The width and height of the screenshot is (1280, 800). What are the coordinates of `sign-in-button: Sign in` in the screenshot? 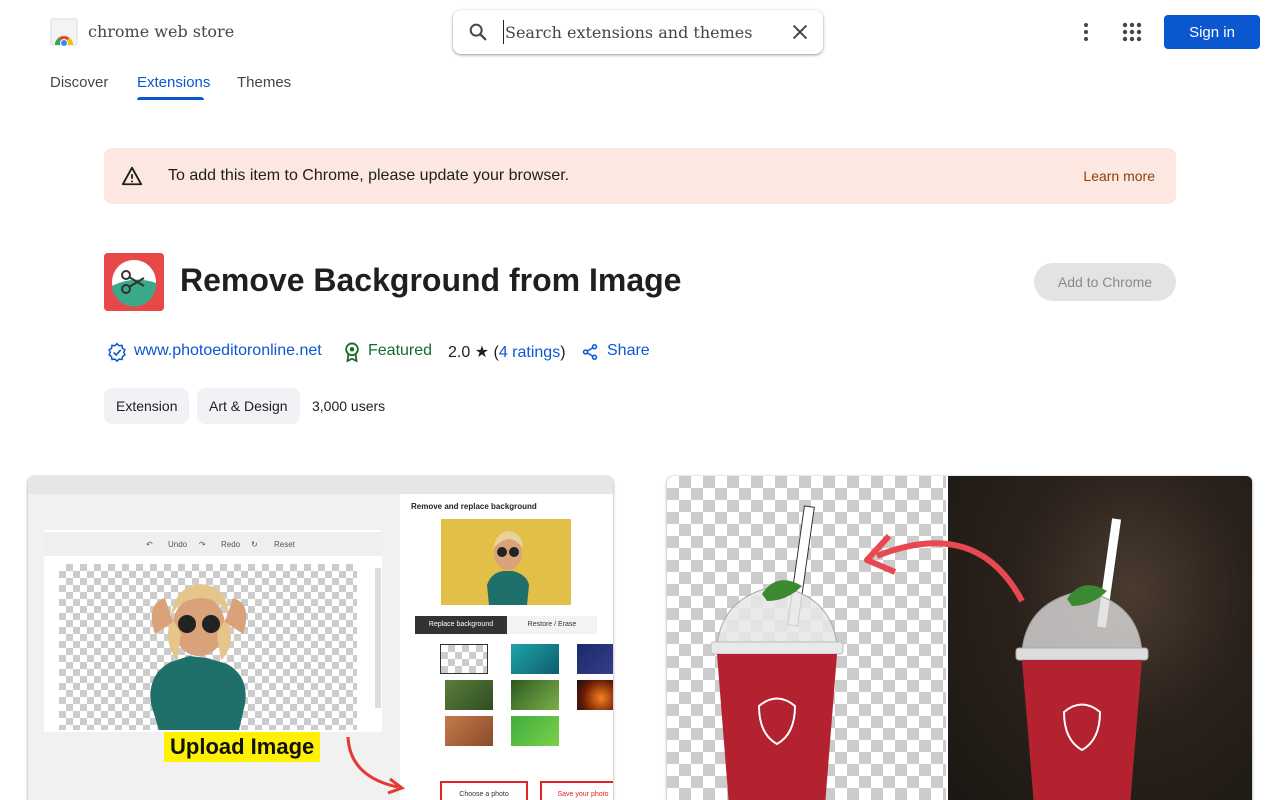 It's located at (1212, 32).